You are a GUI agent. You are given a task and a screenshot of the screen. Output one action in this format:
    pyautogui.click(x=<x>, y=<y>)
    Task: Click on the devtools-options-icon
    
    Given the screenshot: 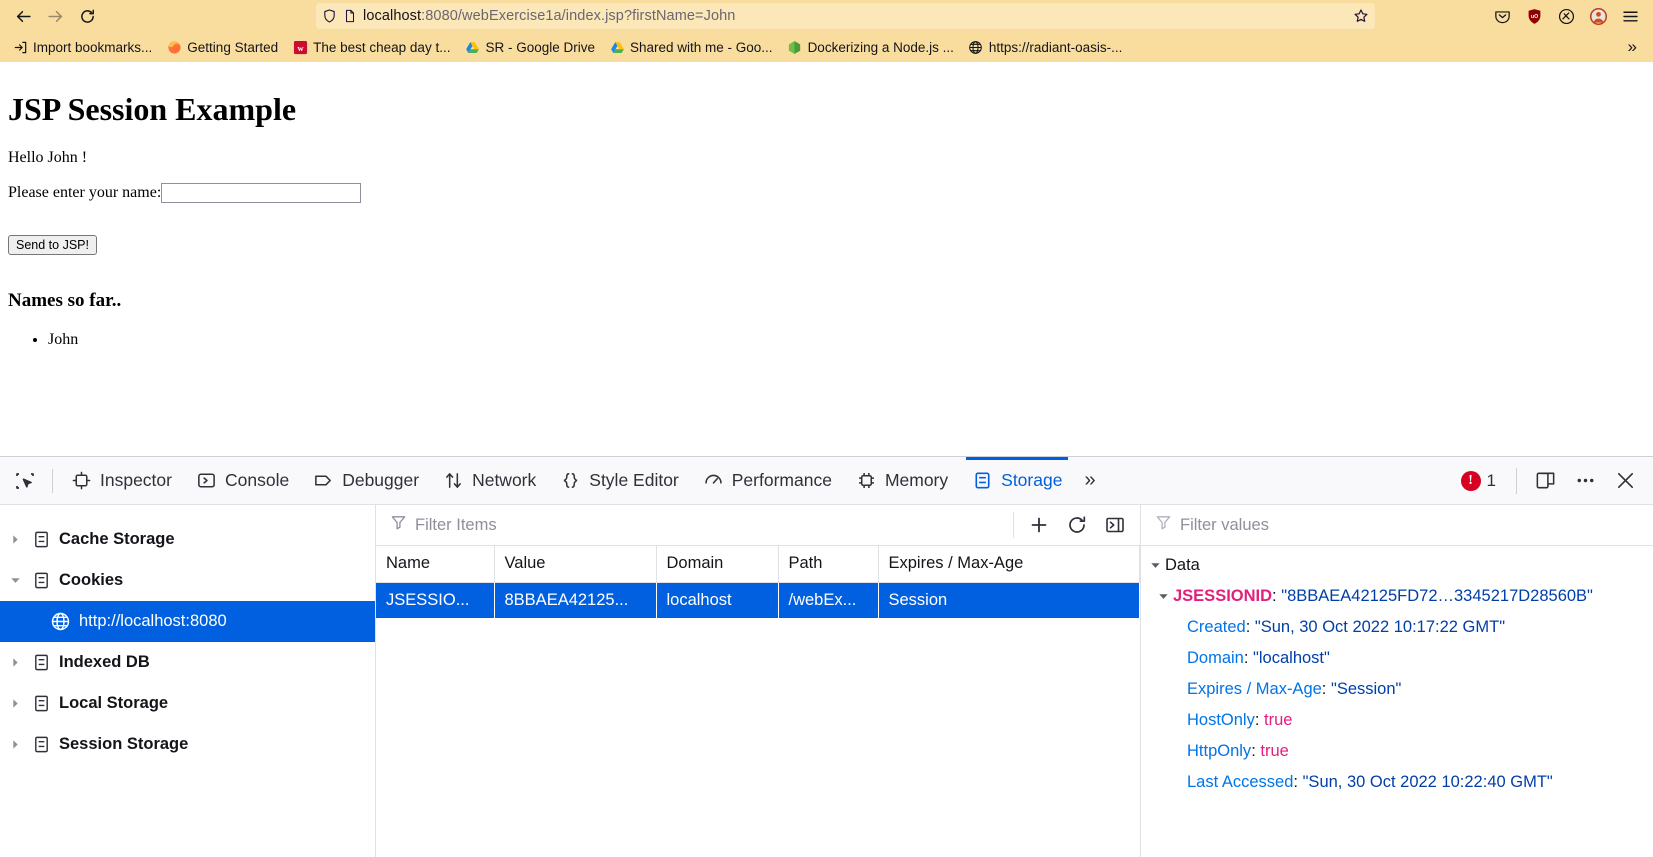 What is the action you would take?
    pyautogui.click(x=1585, y=481)
    